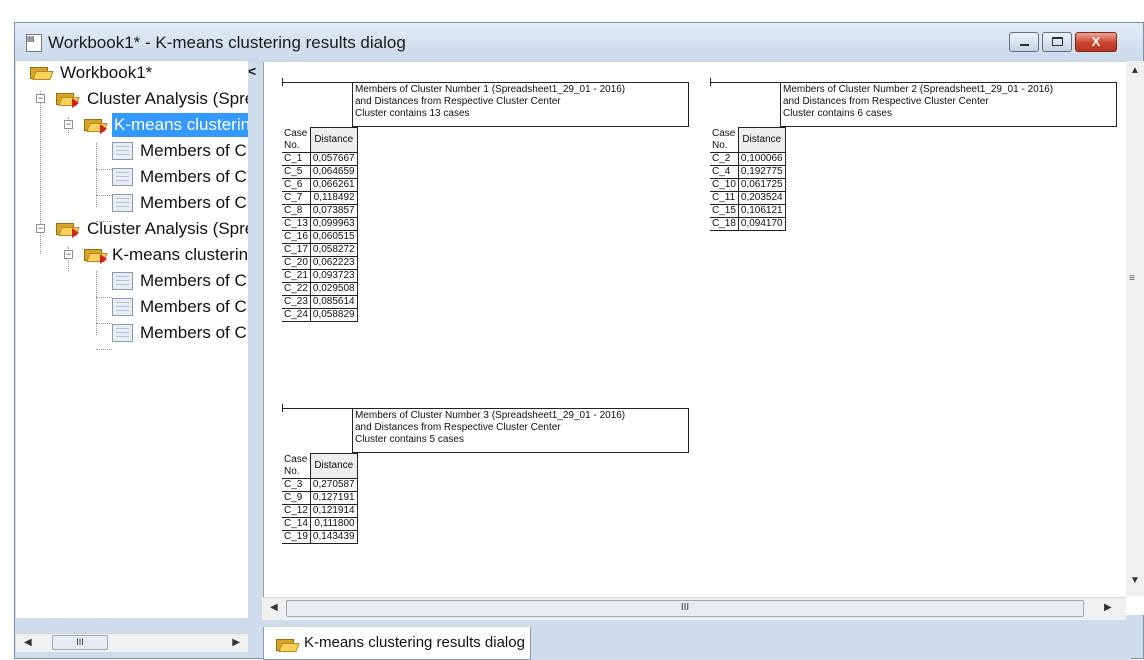 The height and width of the screenshot is (660, 1144). I want to click on case-no-cell: C_9, so click(296, 498).